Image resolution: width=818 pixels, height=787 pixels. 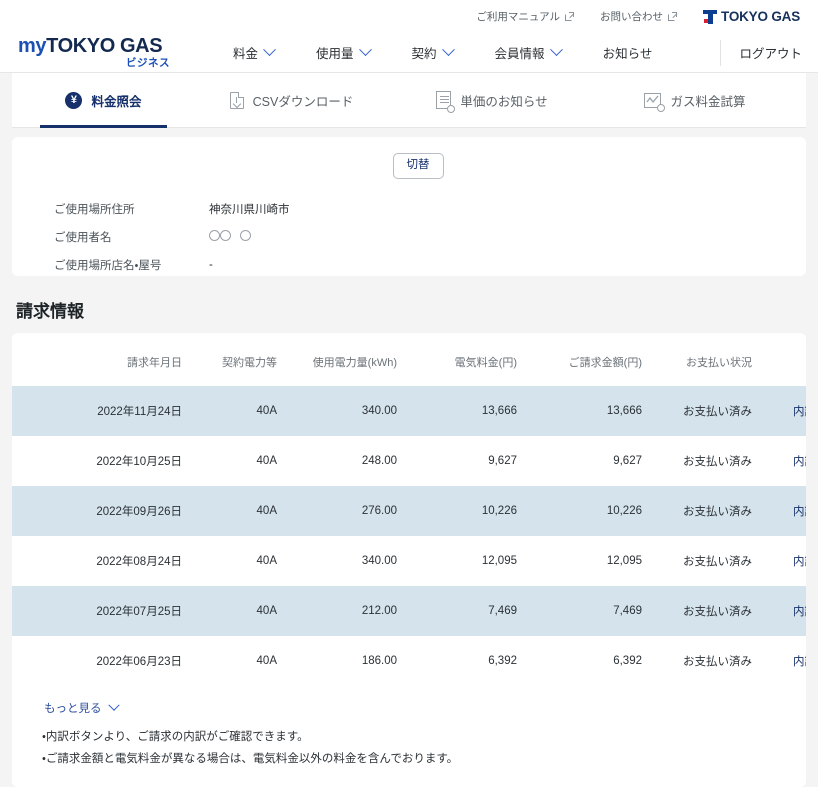 I want to click on receipt-icon, so click(x=446, y=102).